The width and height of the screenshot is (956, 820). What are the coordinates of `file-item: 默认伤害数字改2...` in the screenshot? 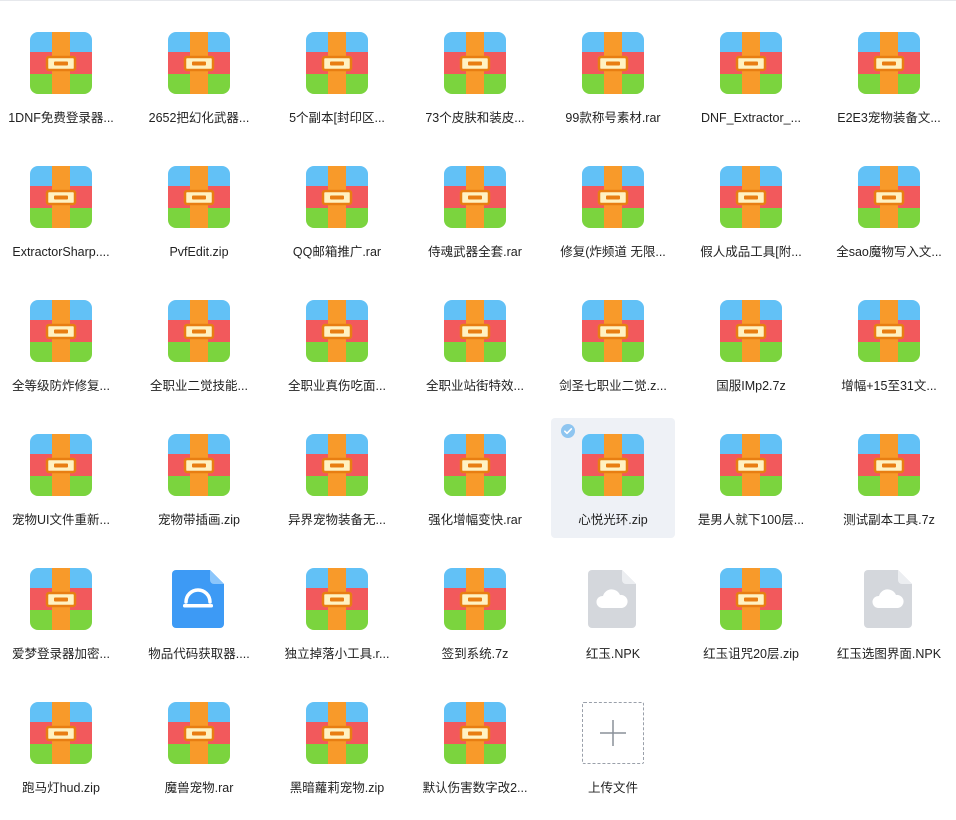 It's located at (475, 746).